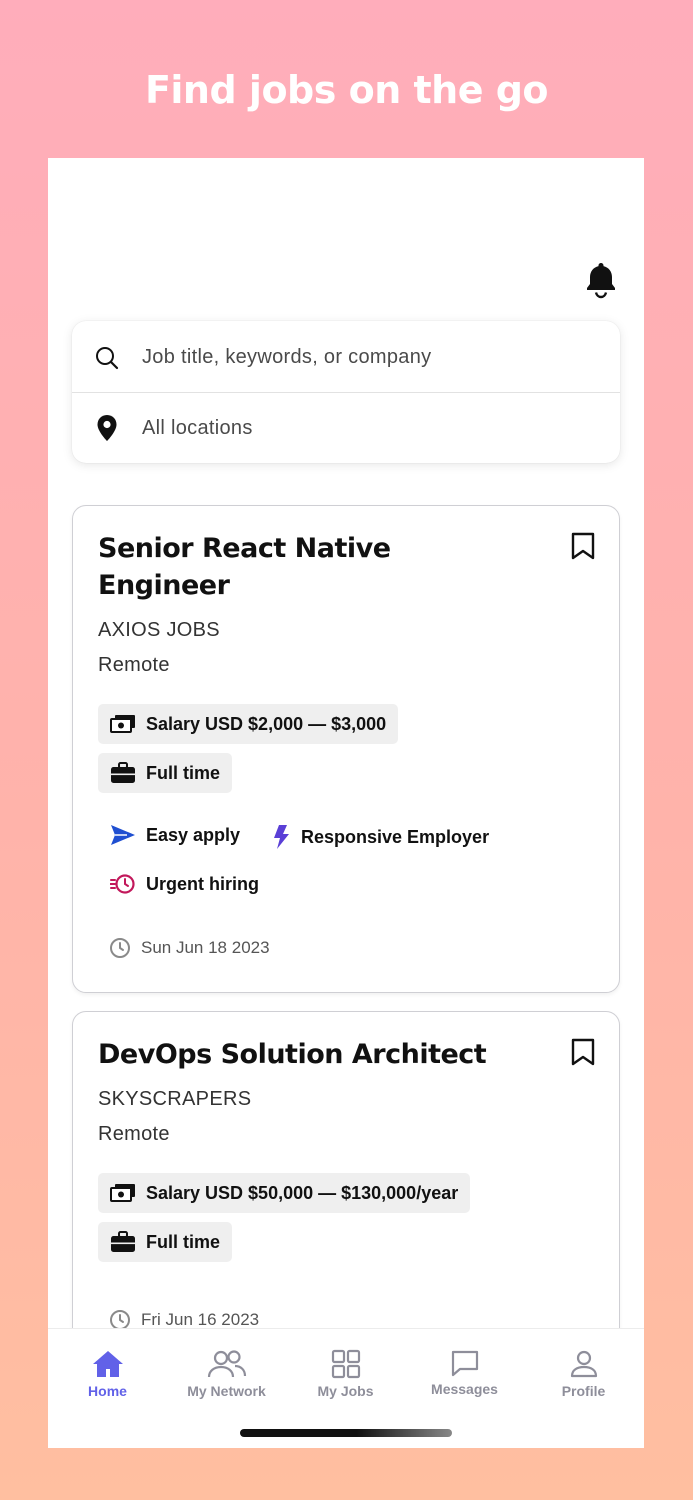  I want to click on tab-label: Messages, so click(464, 1389).